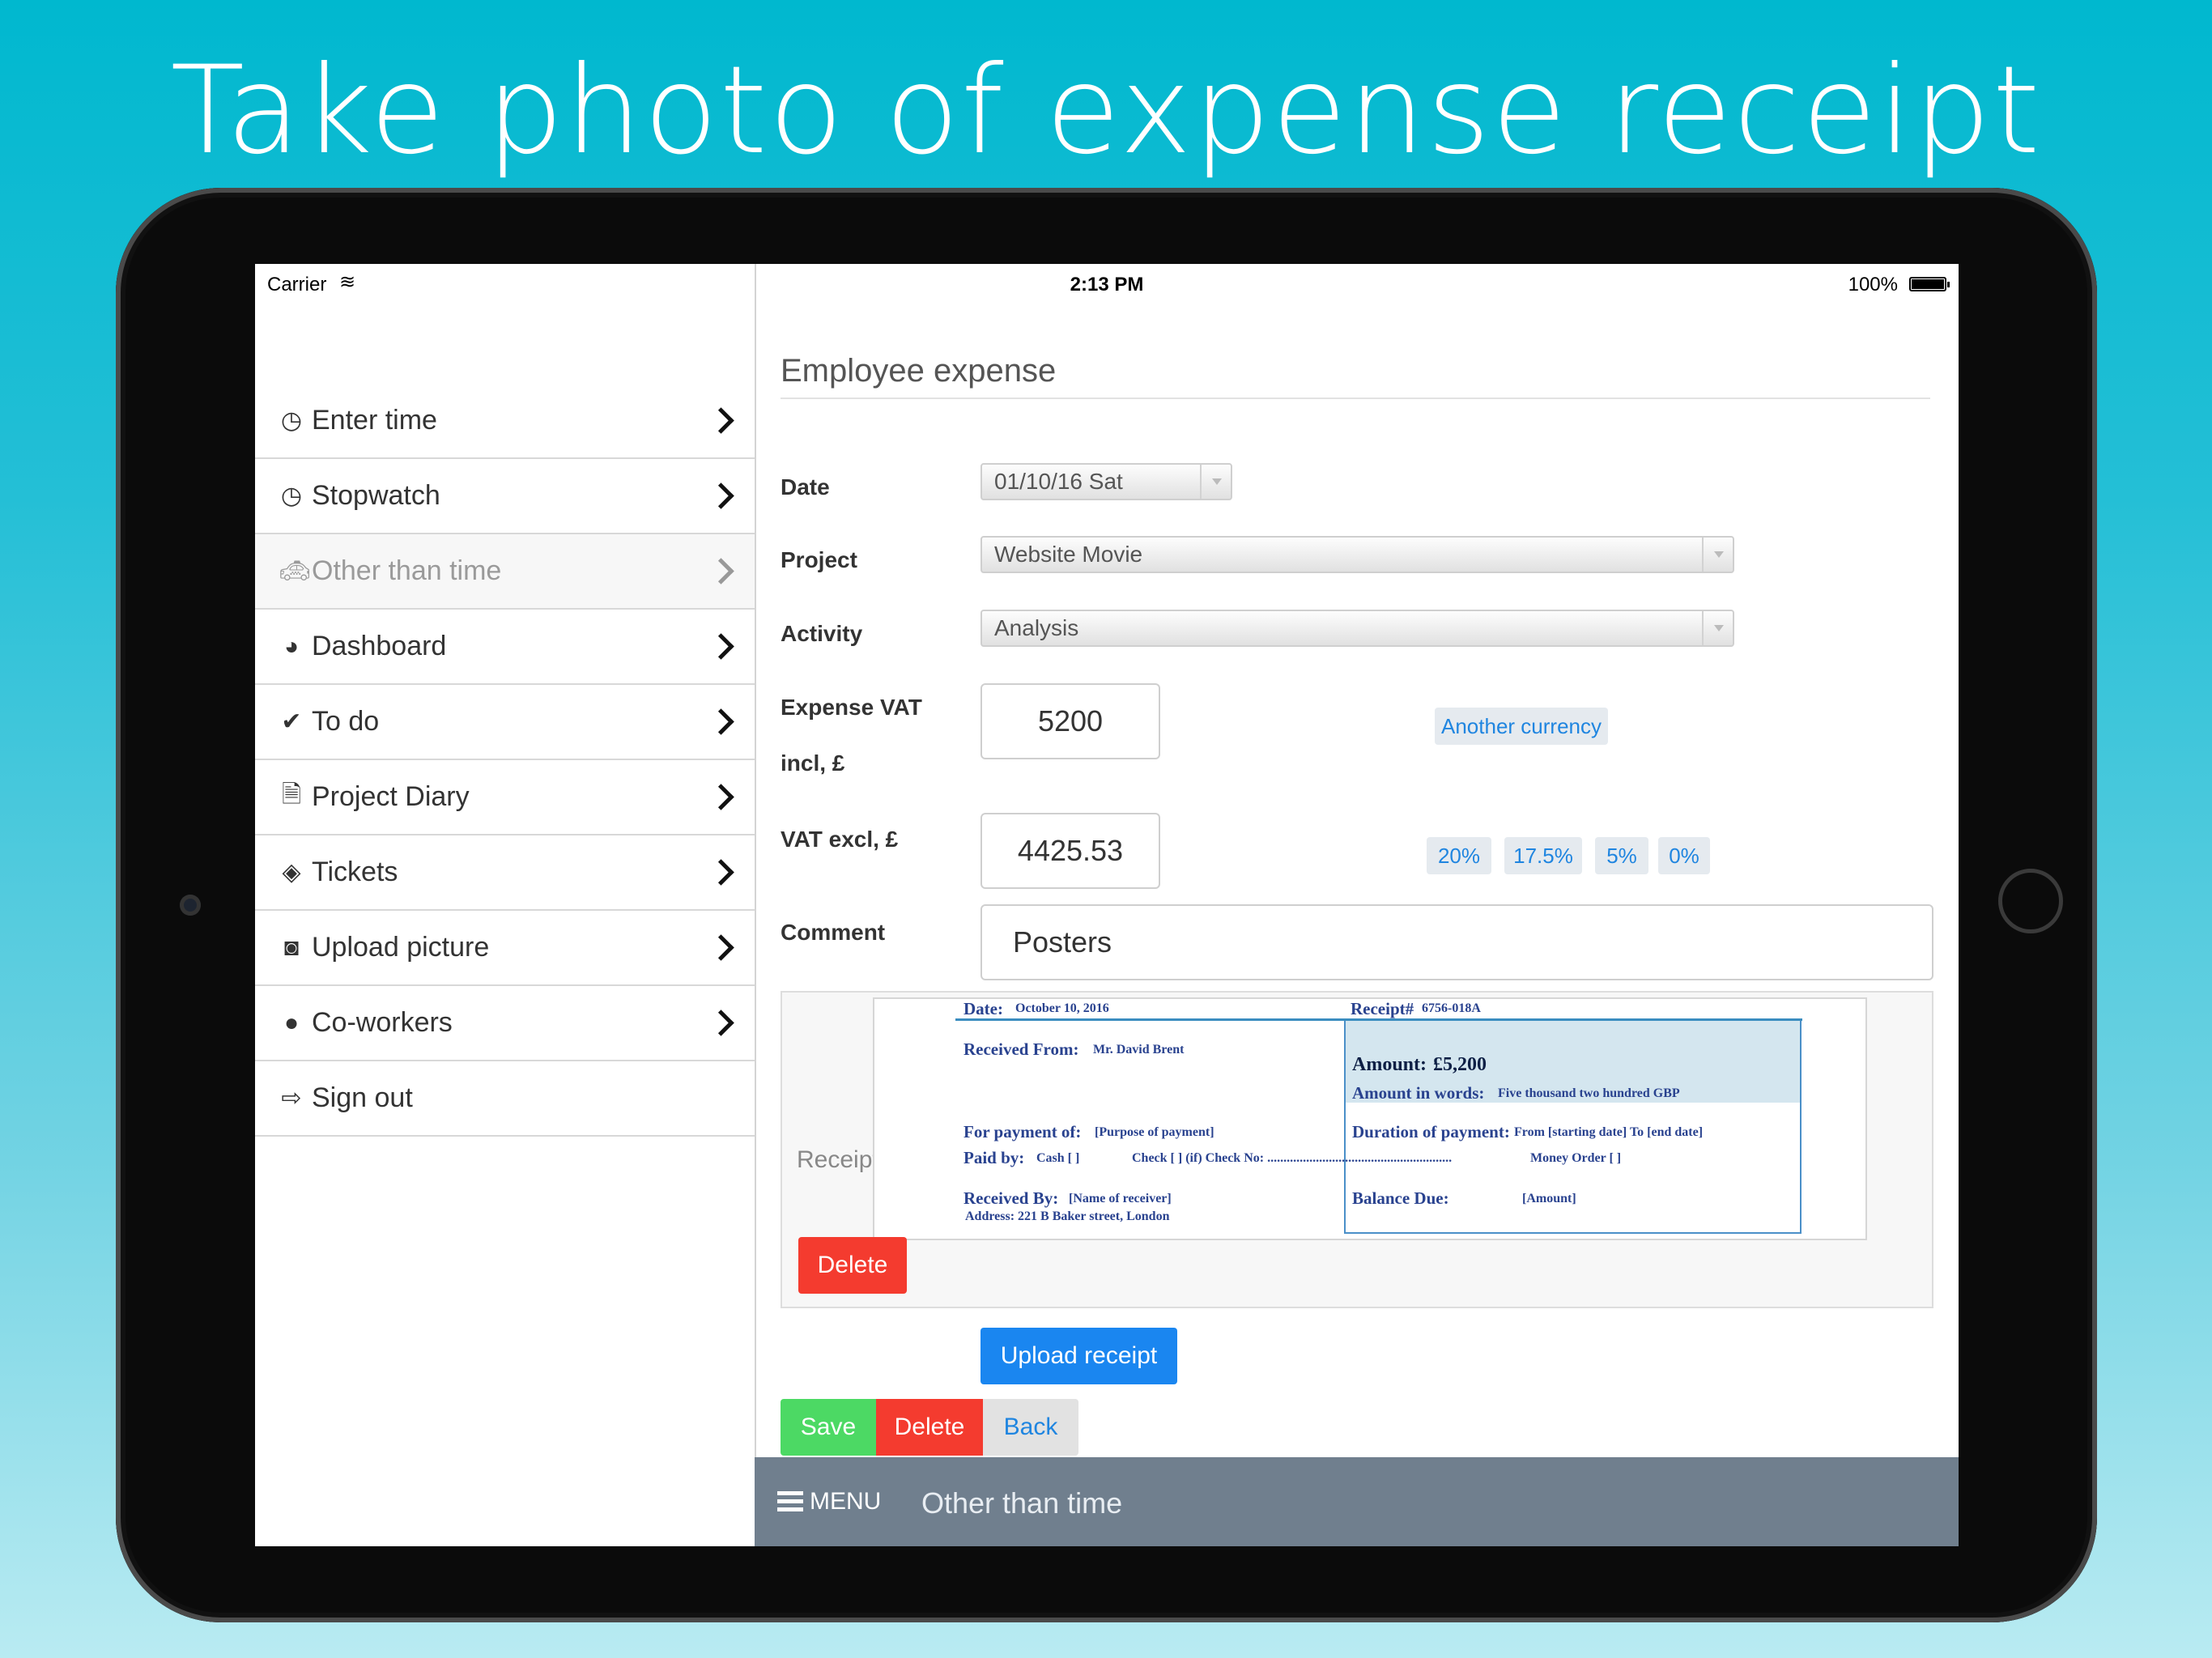 This screenshot has width=2212, height=1658. Describe the element at coordinates (401, 947) in the screenshot. I see `sidebar-item-label: Upload picture` at that location.